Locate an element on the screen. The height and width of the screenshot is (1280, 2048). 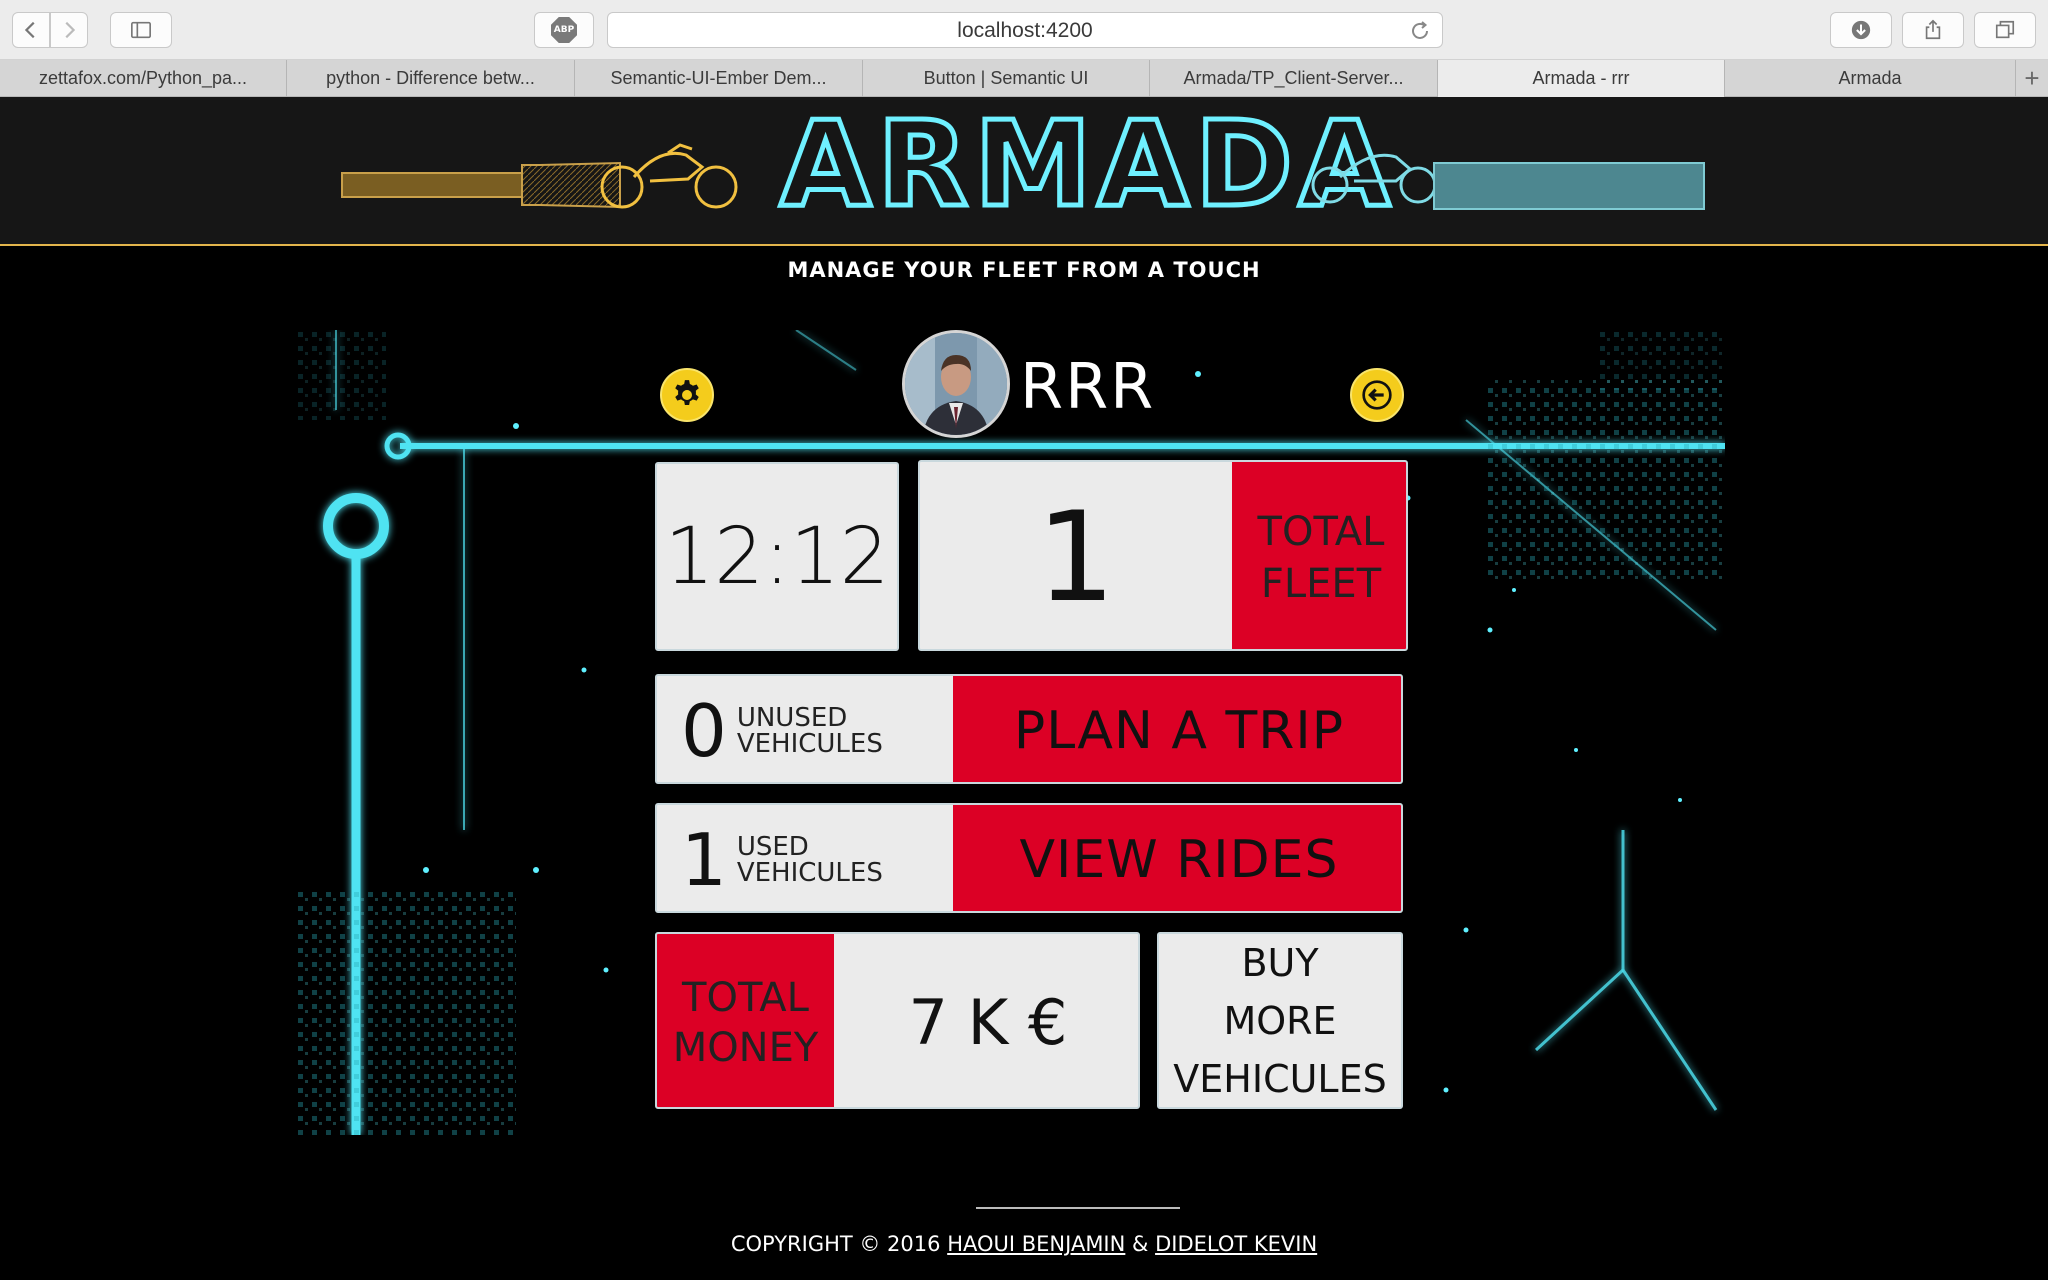
unused-label: UNUSED VEHICULES is located at coordinates (810, 731).